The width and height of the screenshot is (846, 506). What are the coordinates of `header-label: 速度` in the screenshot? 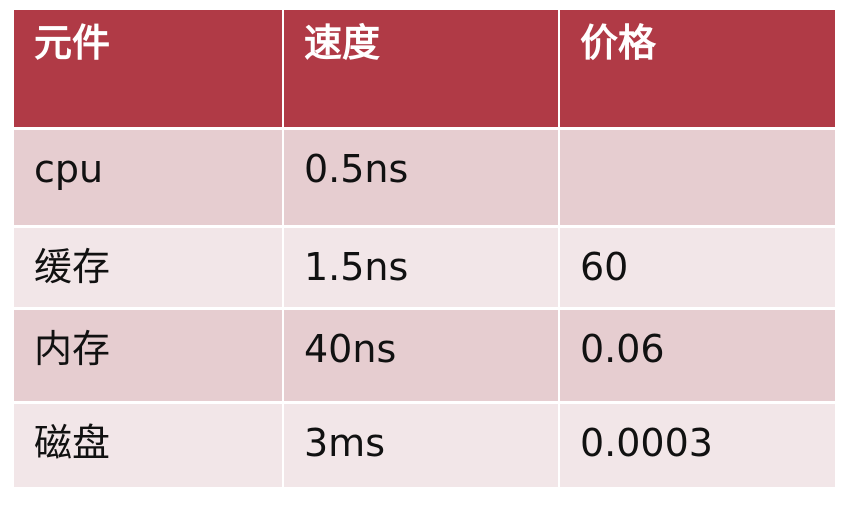 It's located at (342, 43).